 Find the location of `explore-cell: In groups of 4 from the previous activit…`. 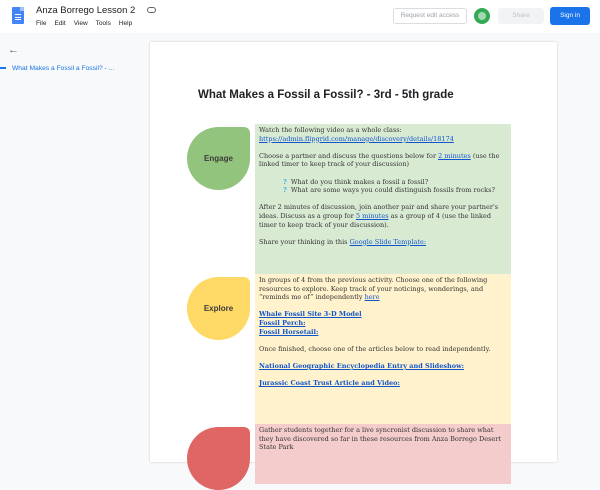

explore-cell: In groups of 4 from the previous activit… is located at coordinates (383, 349).